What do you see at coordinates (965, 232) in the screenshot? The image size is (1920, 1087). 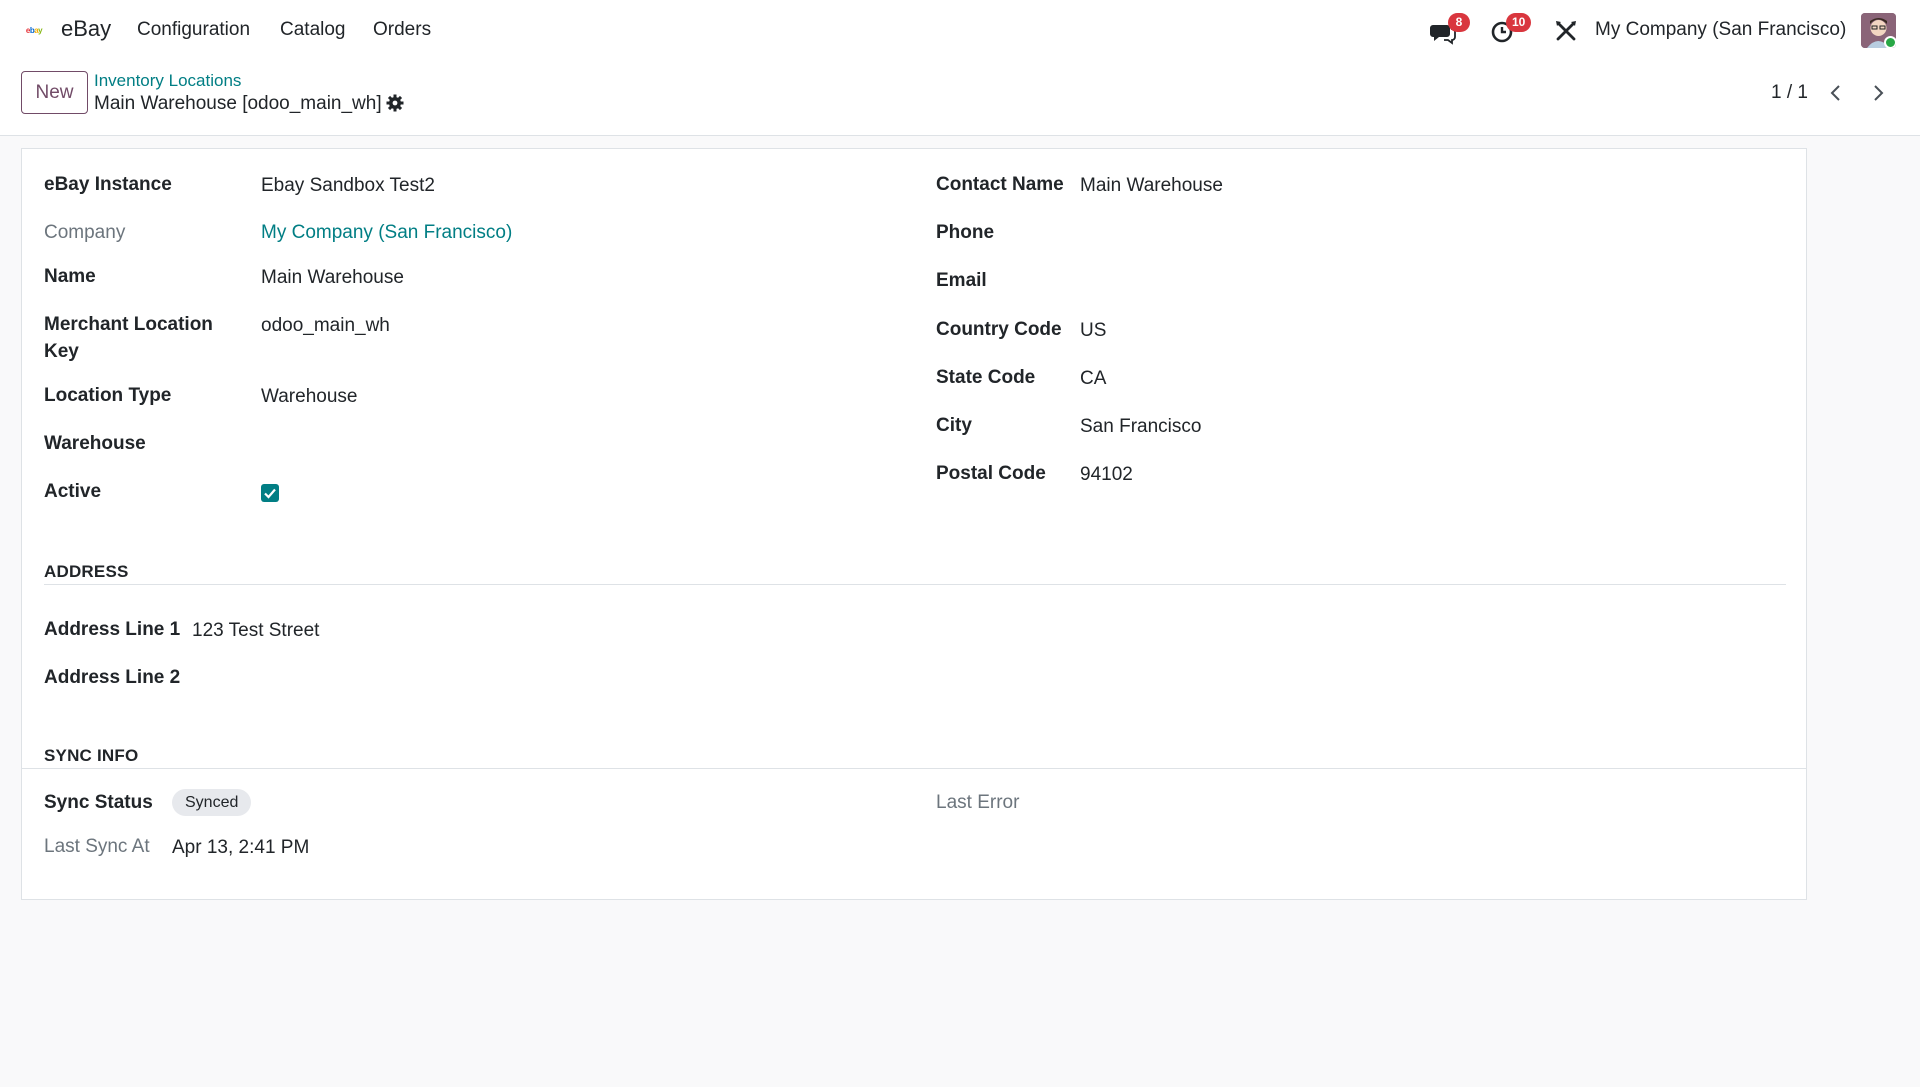 I see `phone-label: Phone` at bounding box center [965, 232].